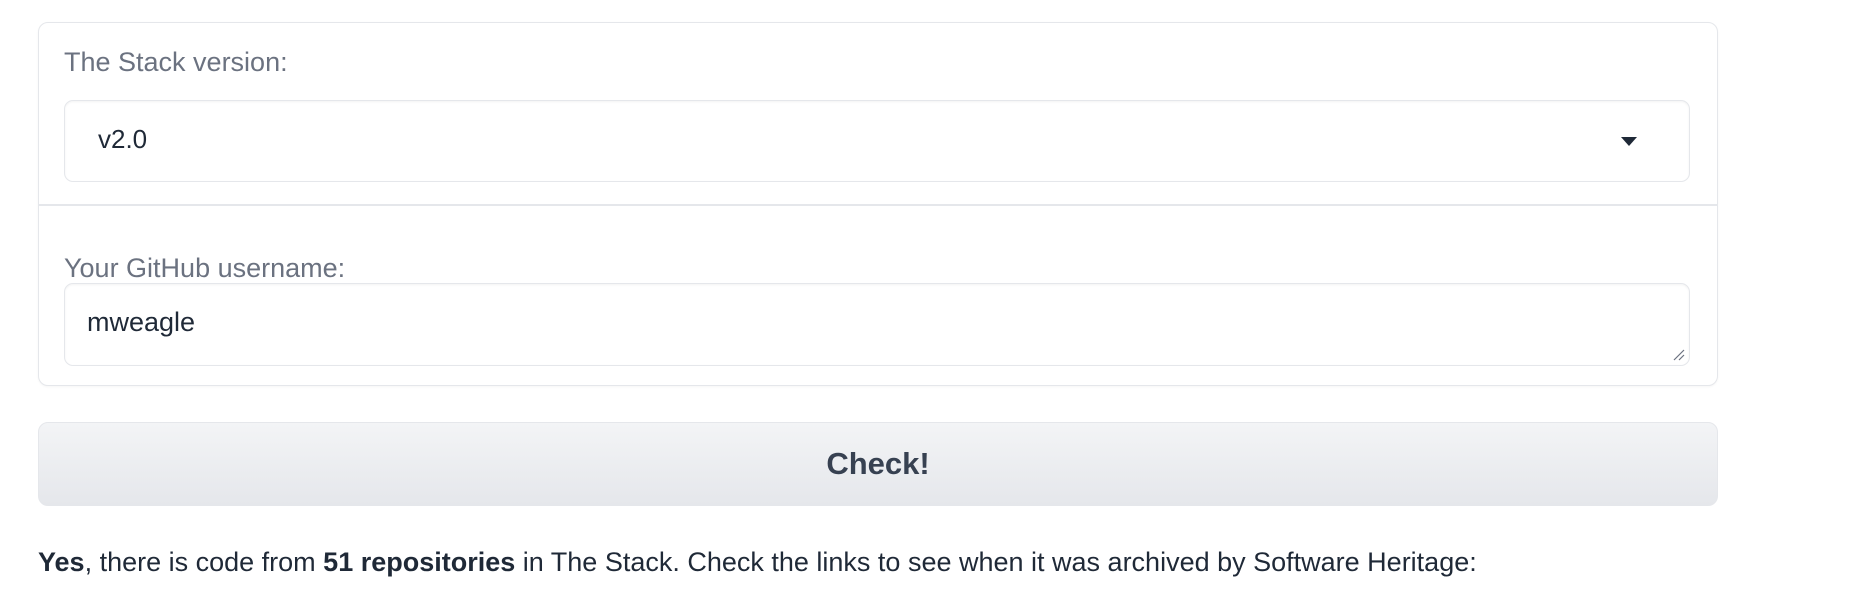 The image size is (1862, 590). Describe the element at coordinates (123, 139) in the screenshot. I see `version-select-value: v2.0` at that location.